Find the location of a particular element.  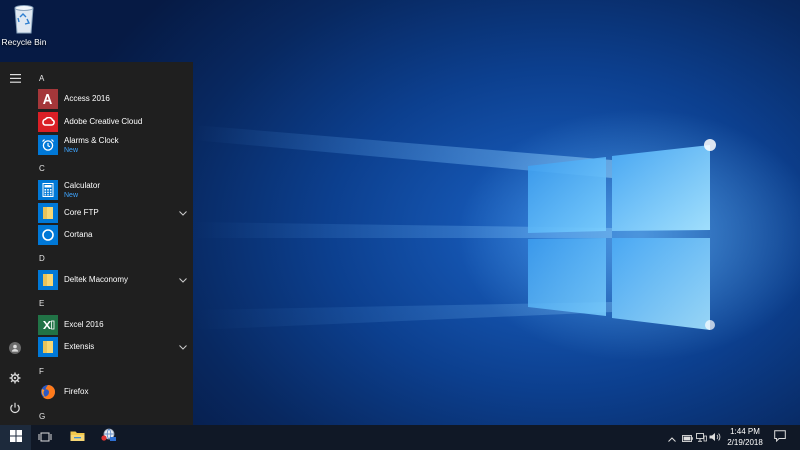

clock-date: 2/19/2018 is located at coordinates (745, 442).